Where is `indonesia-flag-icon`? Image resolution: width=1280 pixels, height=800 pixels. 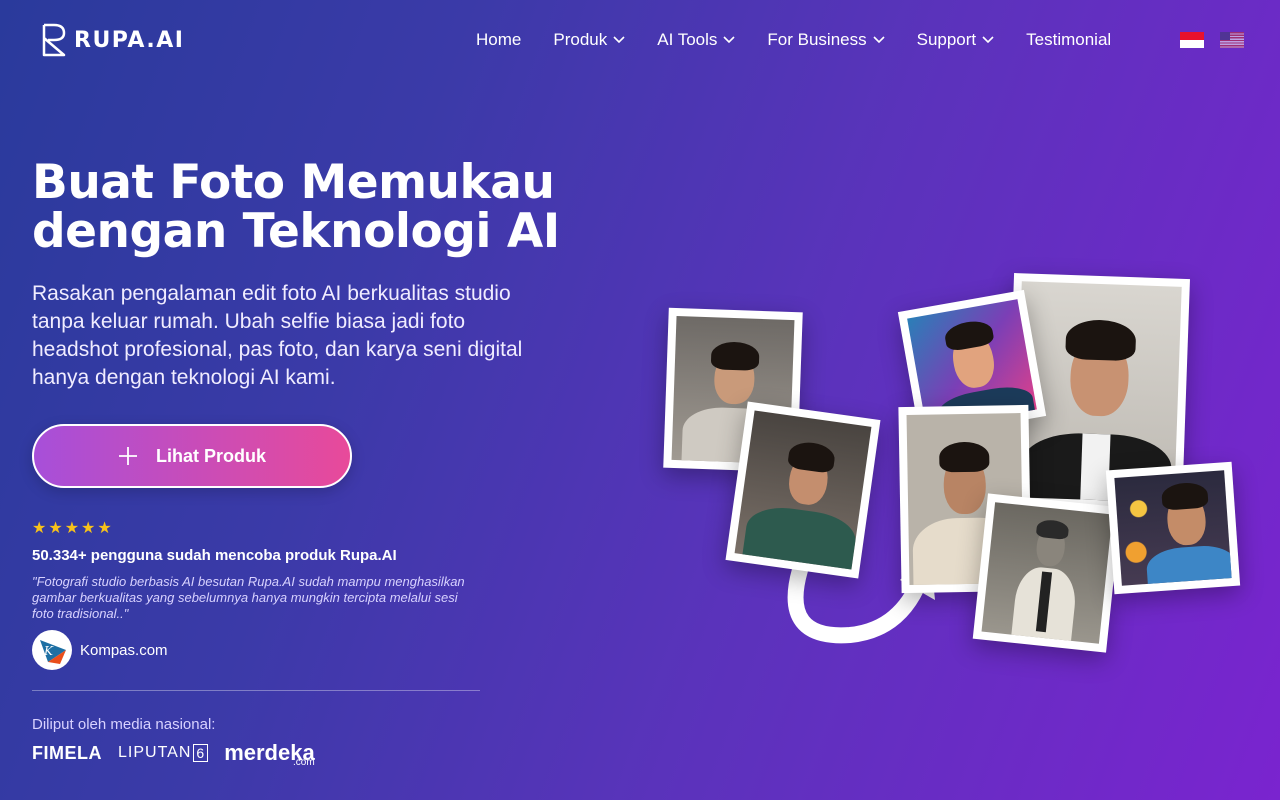 indonesia-flag-icon is located at coordinates (1192, 40).